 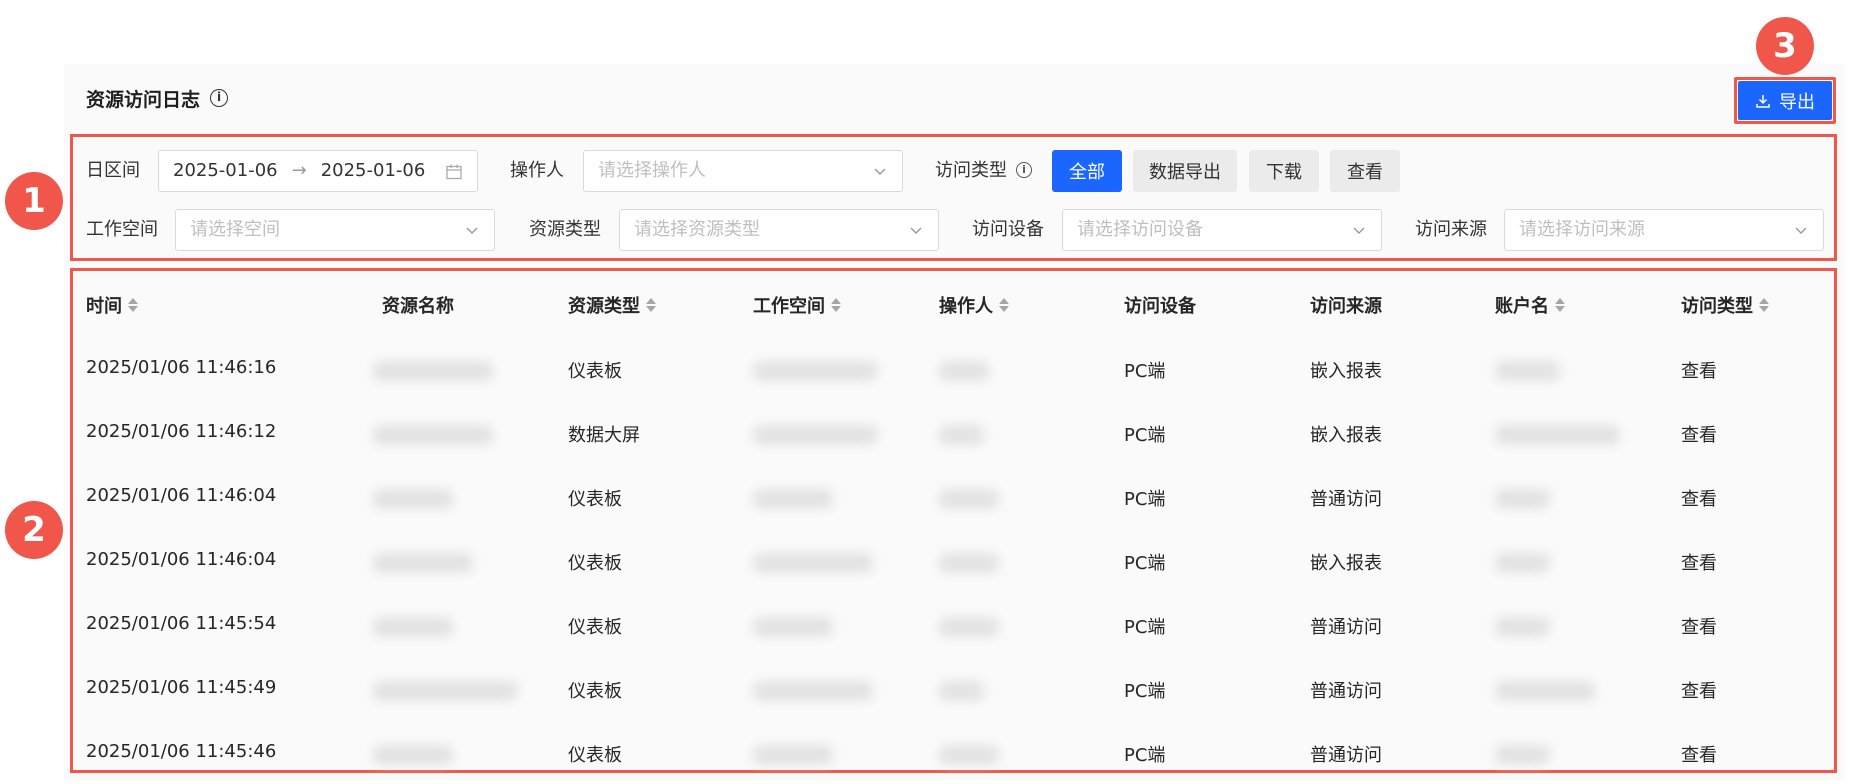 What do you see at coordinates (604, 435) in the screenshot?
I see `cell-resource-type: 数据大屏` at bounding box center [604, 435].